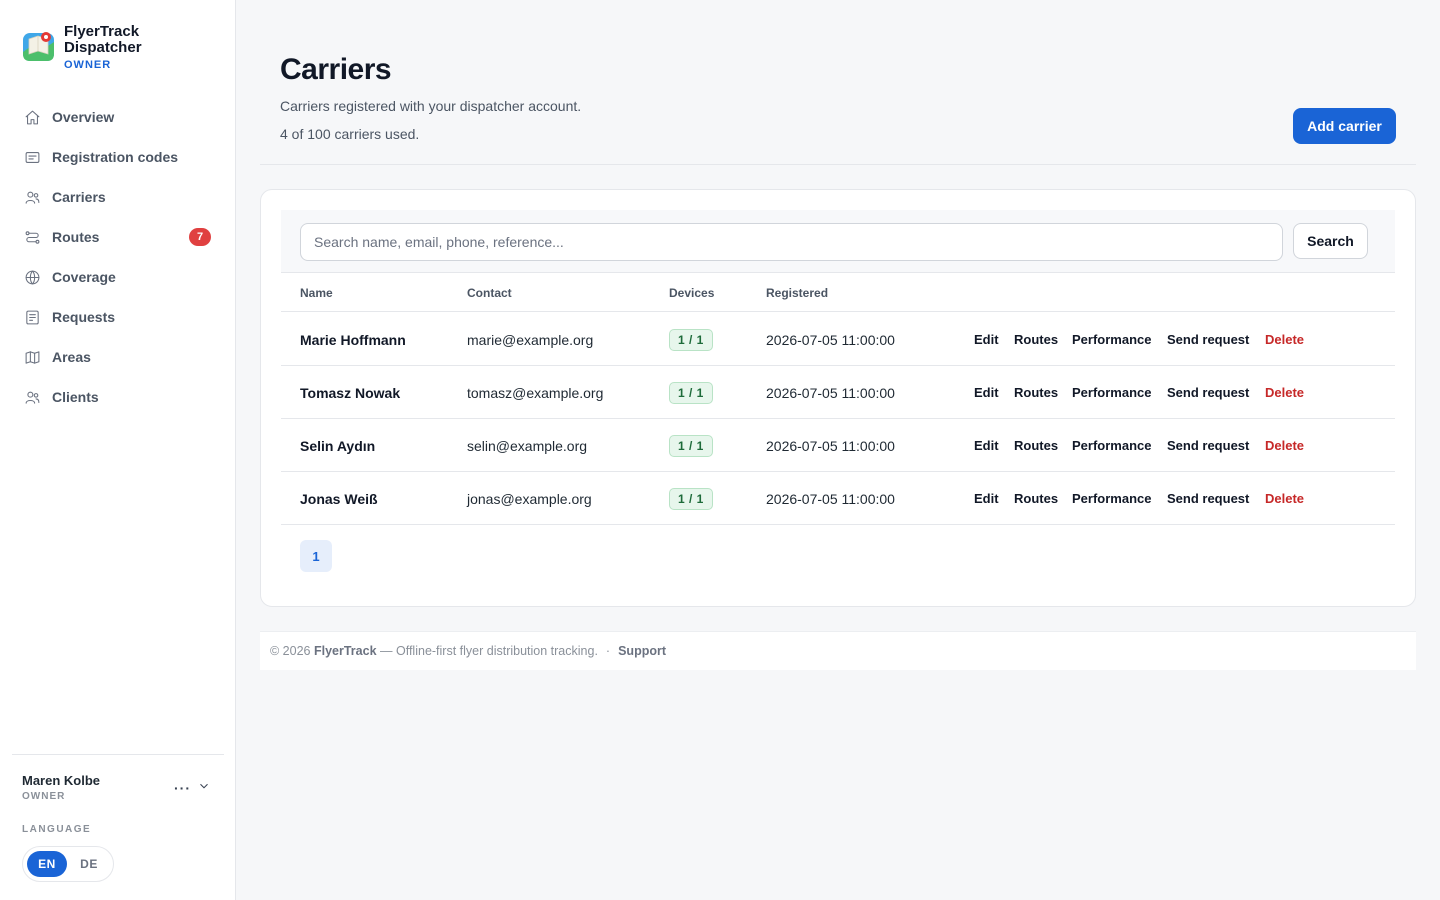 The image size is (1440, 900). Describe the element at coordinates (691, 293) in the screenshot. I see `column-header-devices: Devices` at that location.